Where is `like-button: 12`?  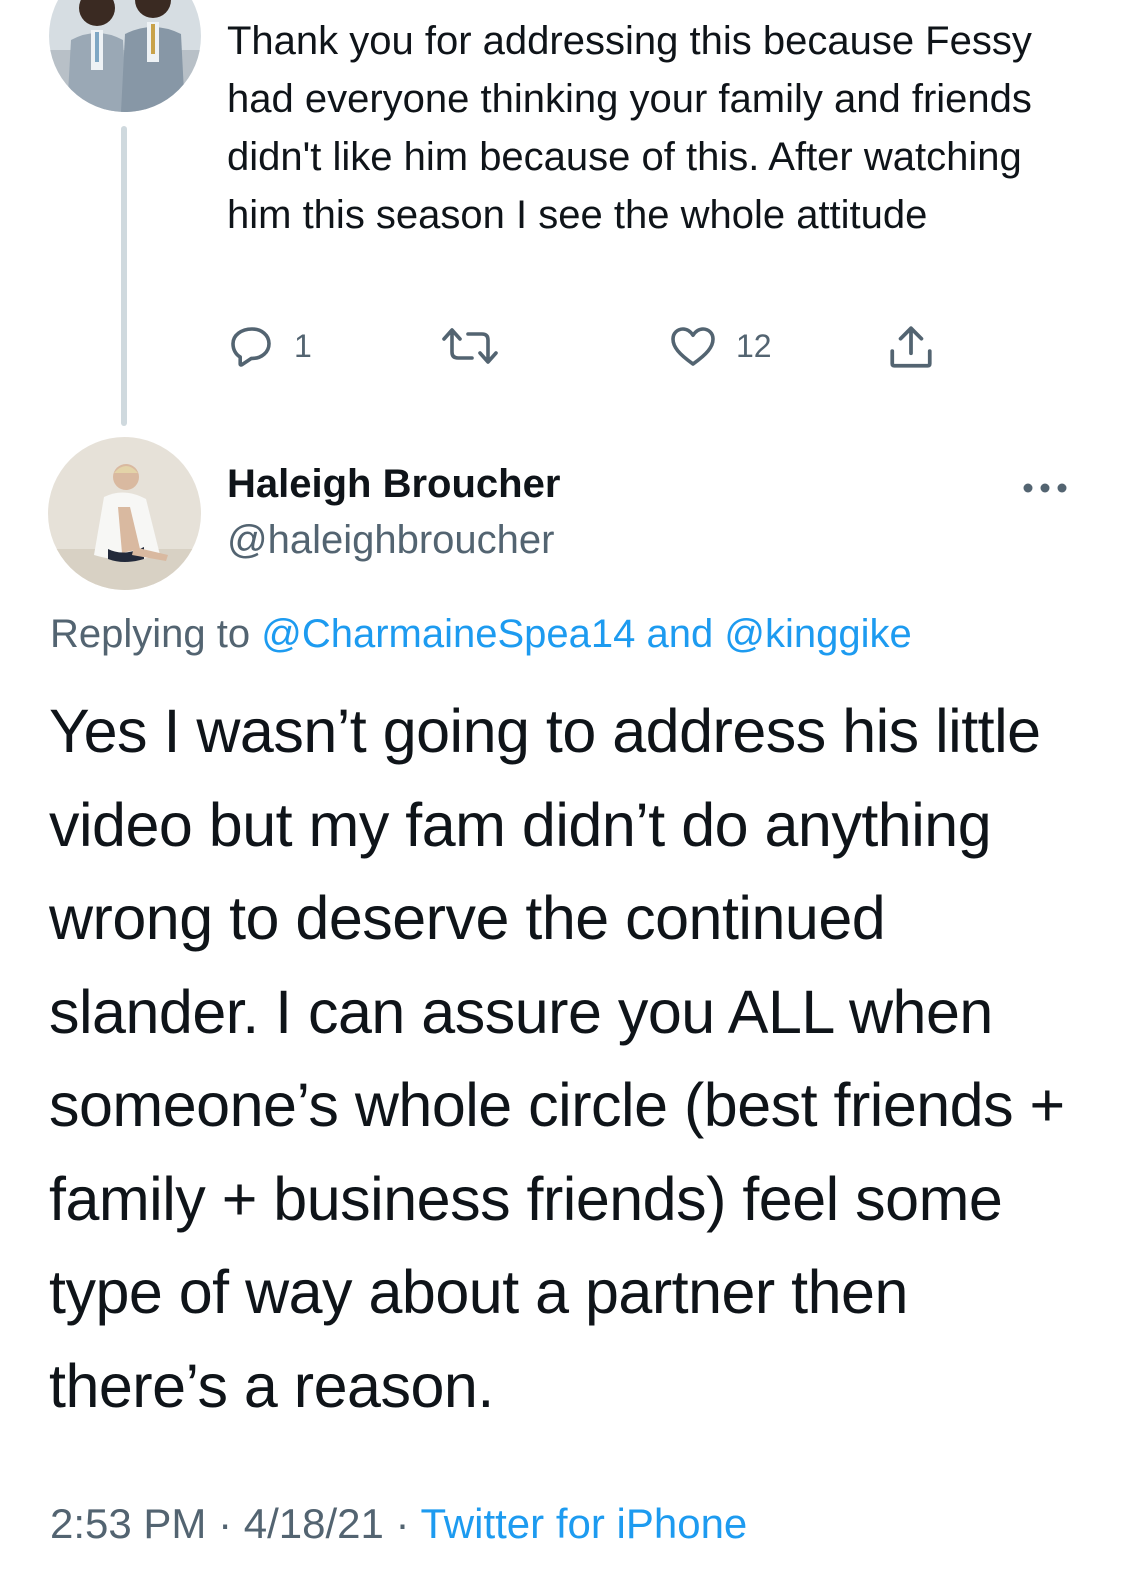
like-button: 12 is located at coordinates (720, 346).